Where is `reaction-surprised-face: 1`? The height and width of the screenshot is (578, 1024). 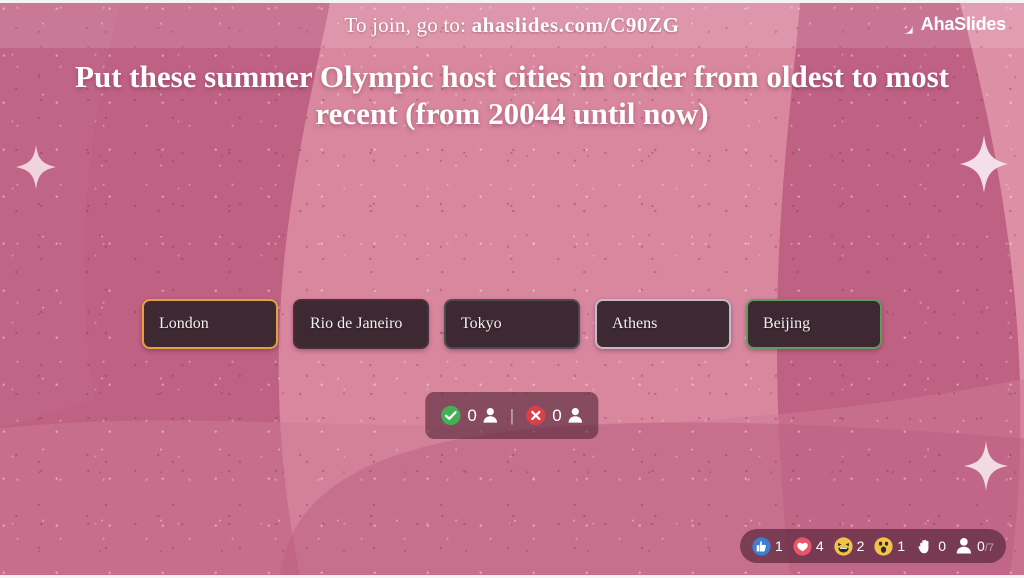 reaction-surprised-face: 1 is located at coordinates (890, 546).